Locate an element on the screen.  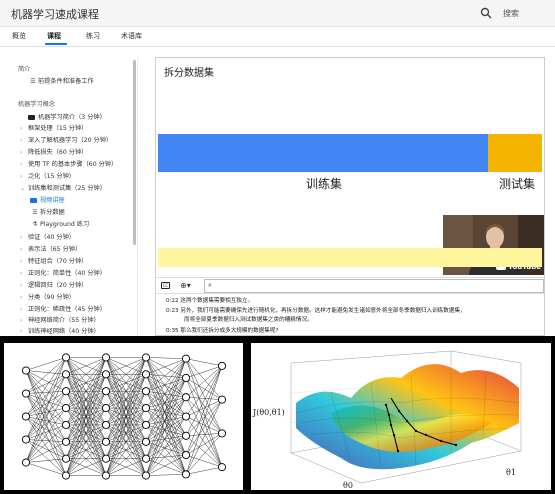
sidebar-item-descending: › 深入了解机器学习（20 分钟） is located at coordinates (66, 141).